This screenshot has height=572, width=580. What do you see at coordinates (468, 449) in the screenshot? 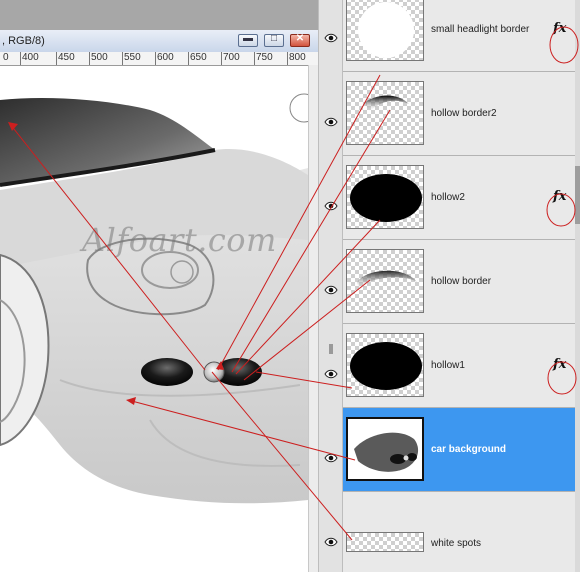
I see `layer-name: car background` at bounding box center [468, 449].